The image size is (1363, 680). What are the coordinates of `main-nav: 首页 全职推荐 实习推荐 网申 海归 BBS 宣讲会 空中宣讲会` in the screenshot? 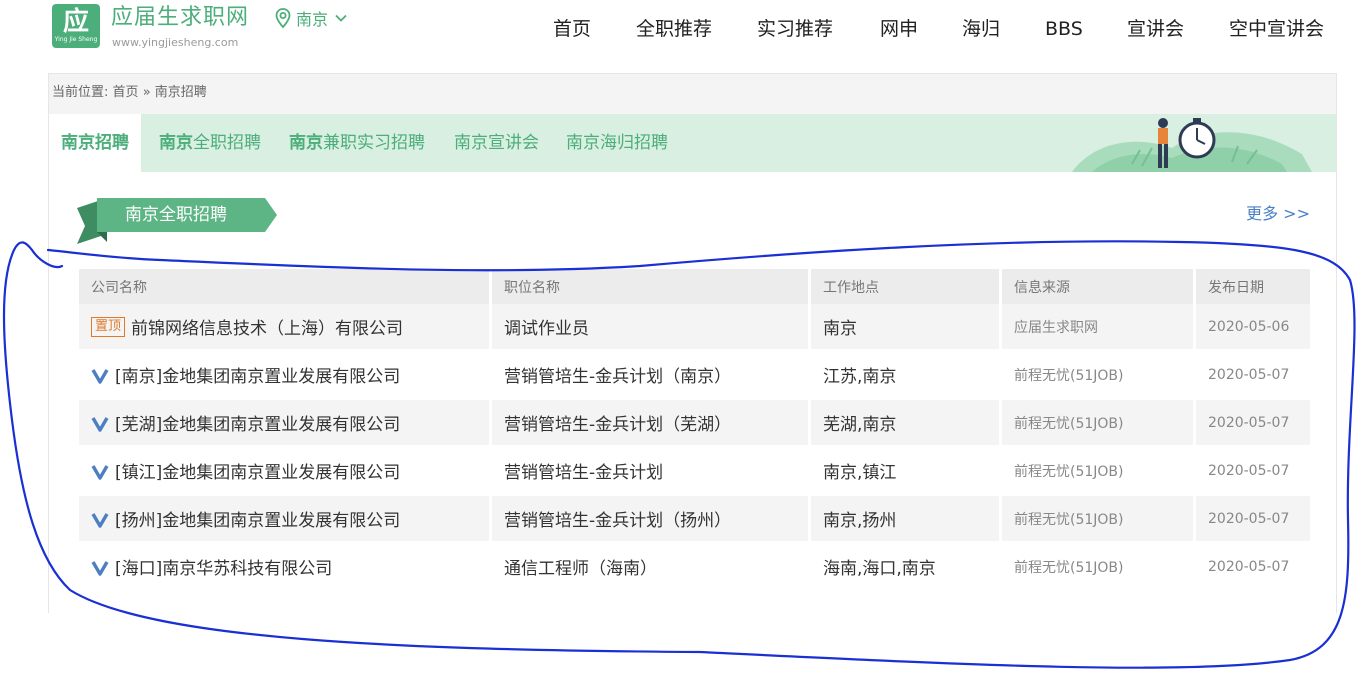 It's located at (681, 29).